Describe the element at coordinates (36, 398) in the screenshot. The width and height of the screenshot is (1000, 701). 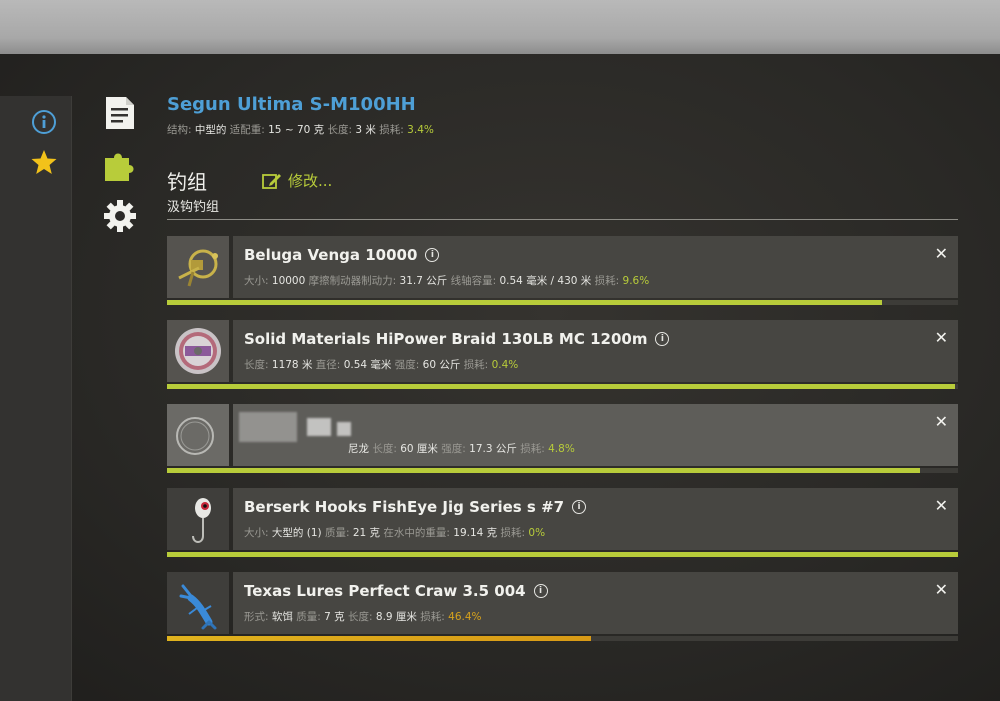
I see `left-panel` at that location.